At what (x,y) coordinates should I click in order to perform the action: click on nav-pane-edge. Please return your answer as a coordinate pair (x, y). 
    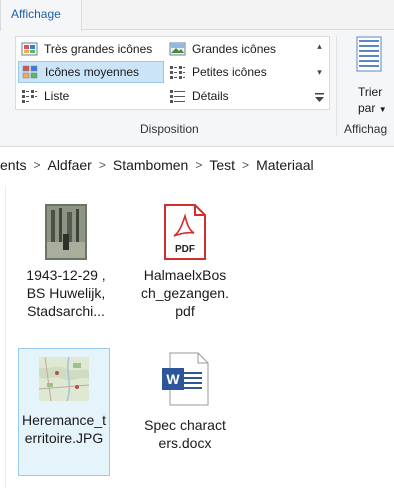
    Looking at the image, I should click on (3, 337).